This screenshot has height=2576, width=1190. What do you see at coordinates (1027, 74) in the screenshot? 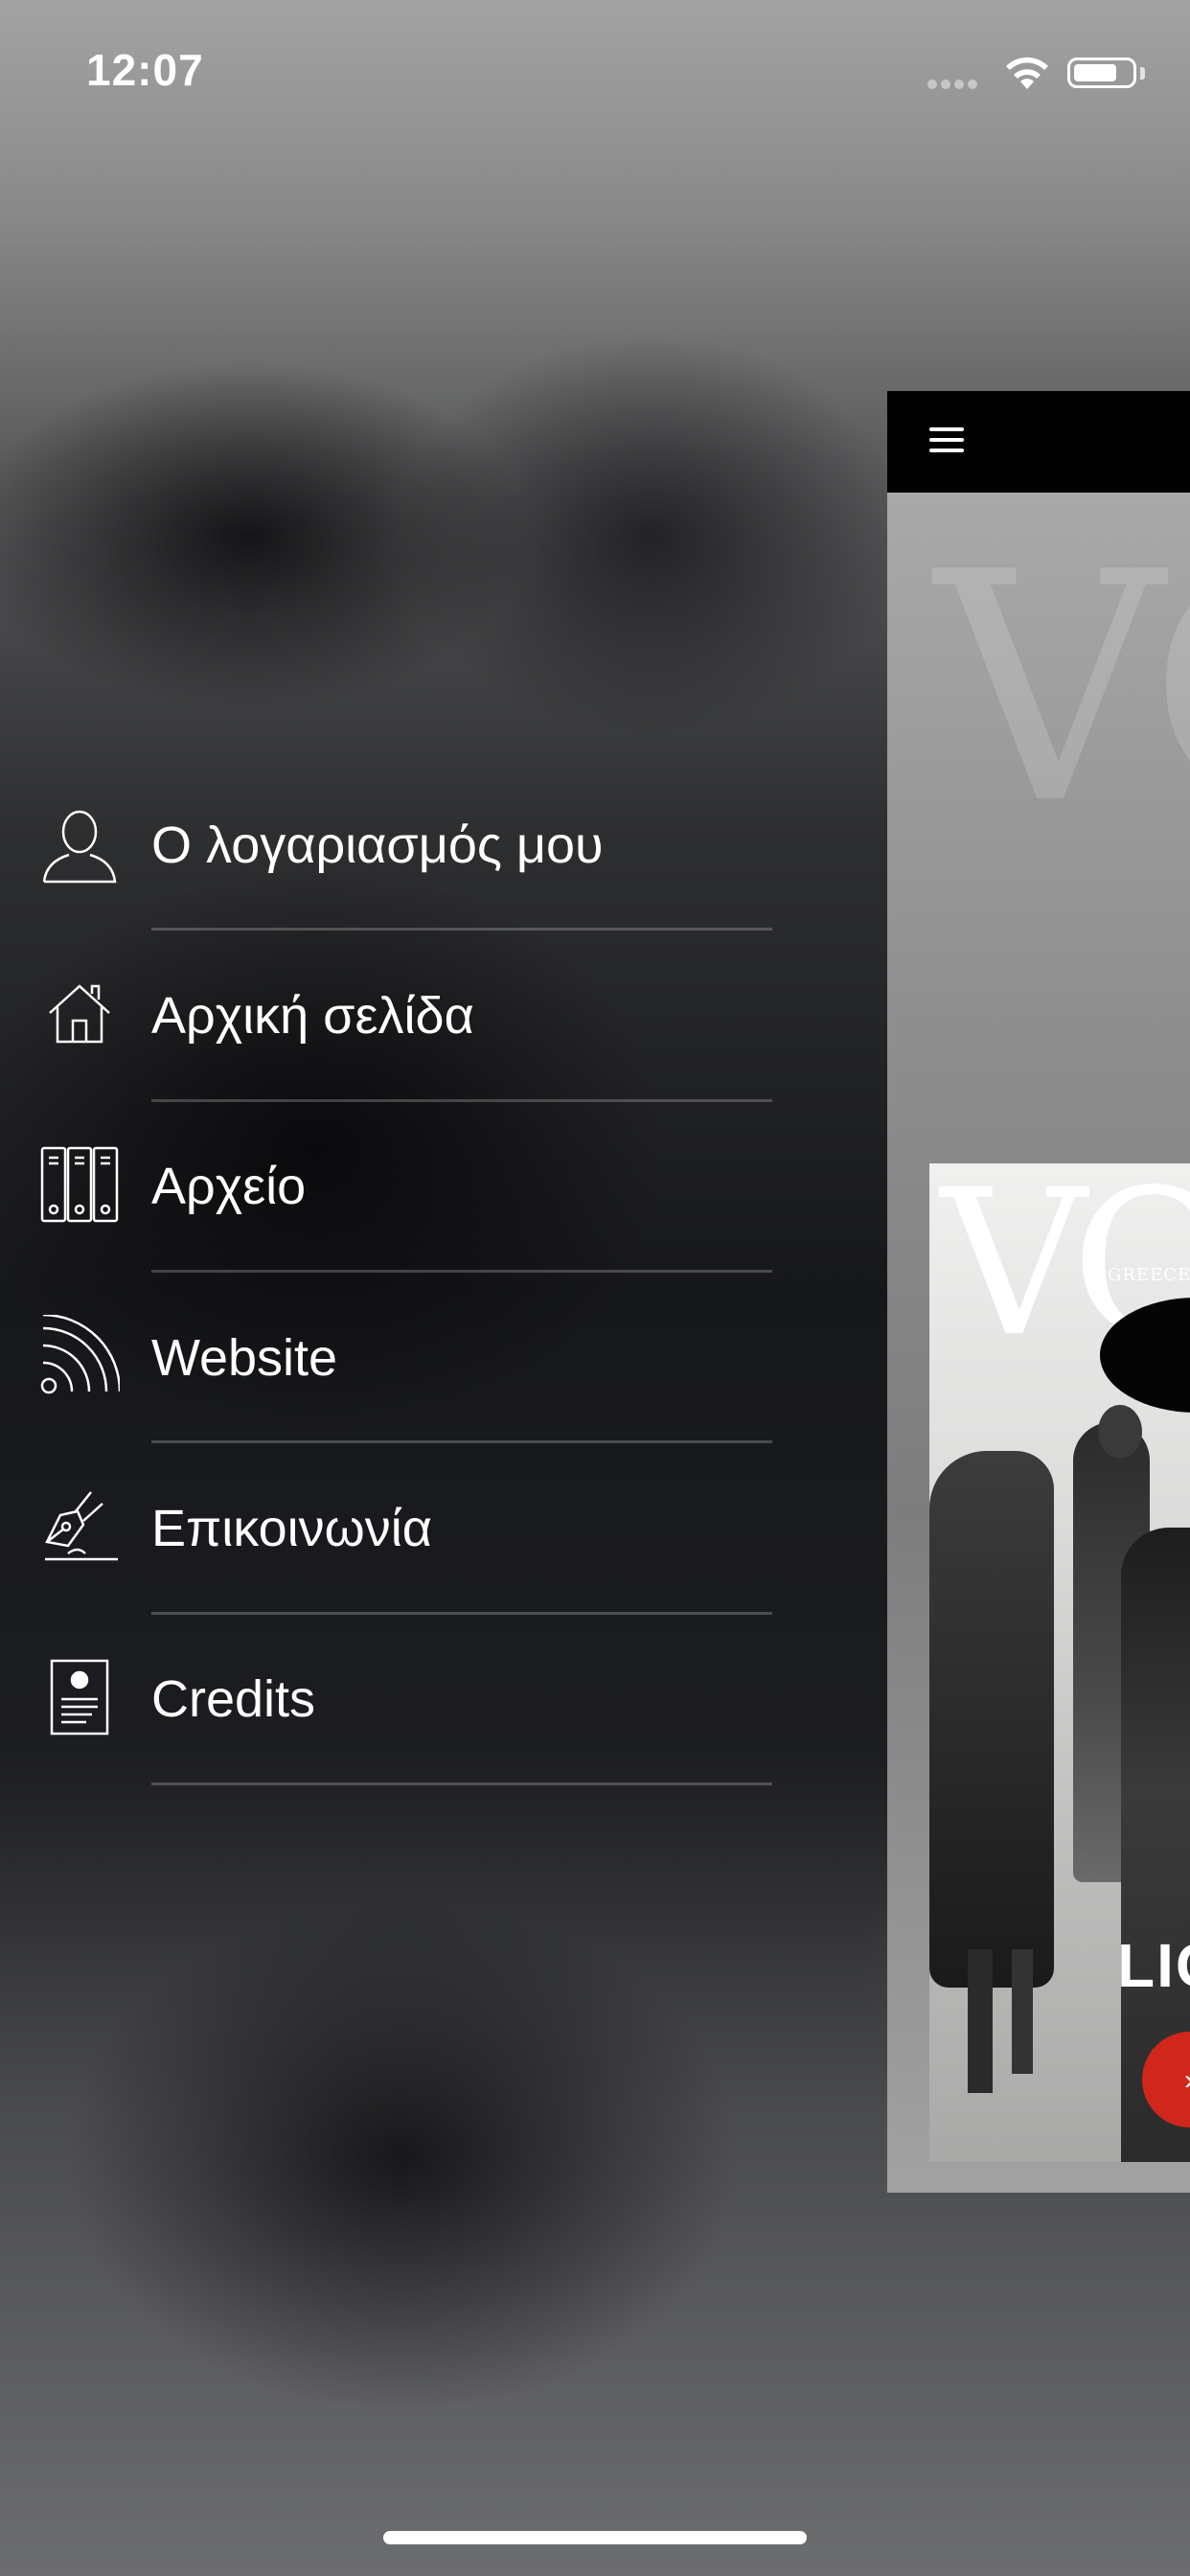
I see `wifi-icon` at bounding box center [1027, 74].